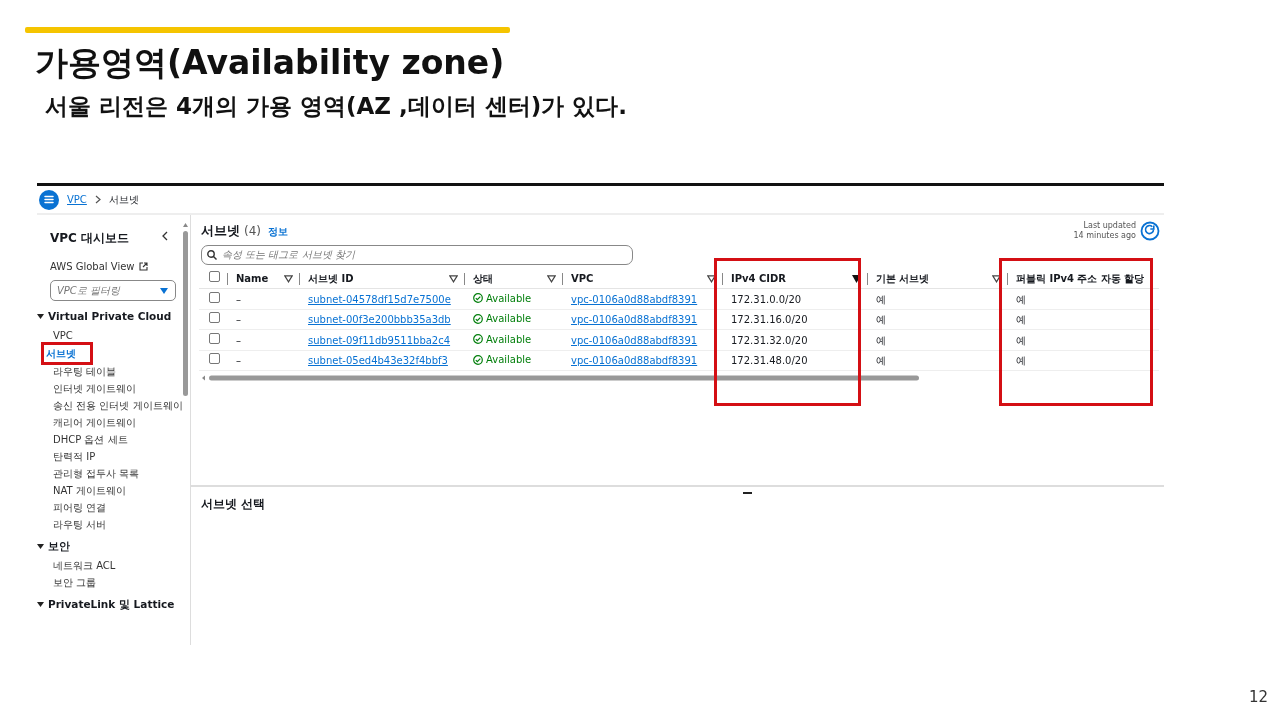 The image size is (1280, 720). What do you see at coordinates (1080, 279) in the screenshot?
I see `column-header: 퍼블릭 IPv4 주소 자동 할당` at bounding box center [1080, 279].